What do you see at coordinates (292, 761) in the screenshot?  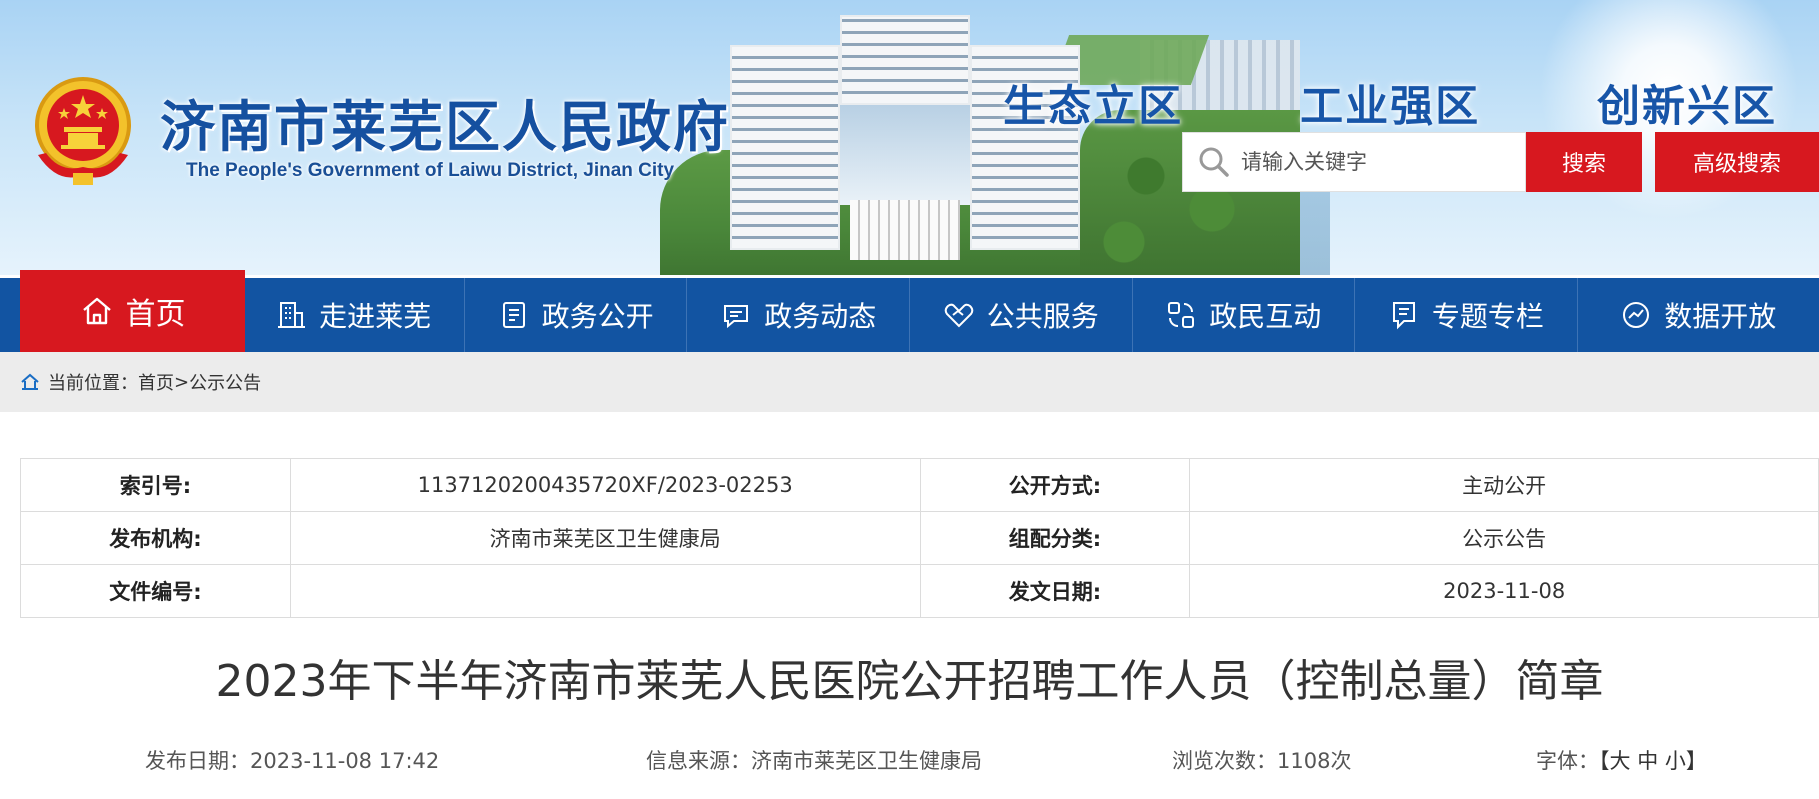 I see `publish-date: 发布日期：2023-11-08 17:42` at bounding box center [292, 761].